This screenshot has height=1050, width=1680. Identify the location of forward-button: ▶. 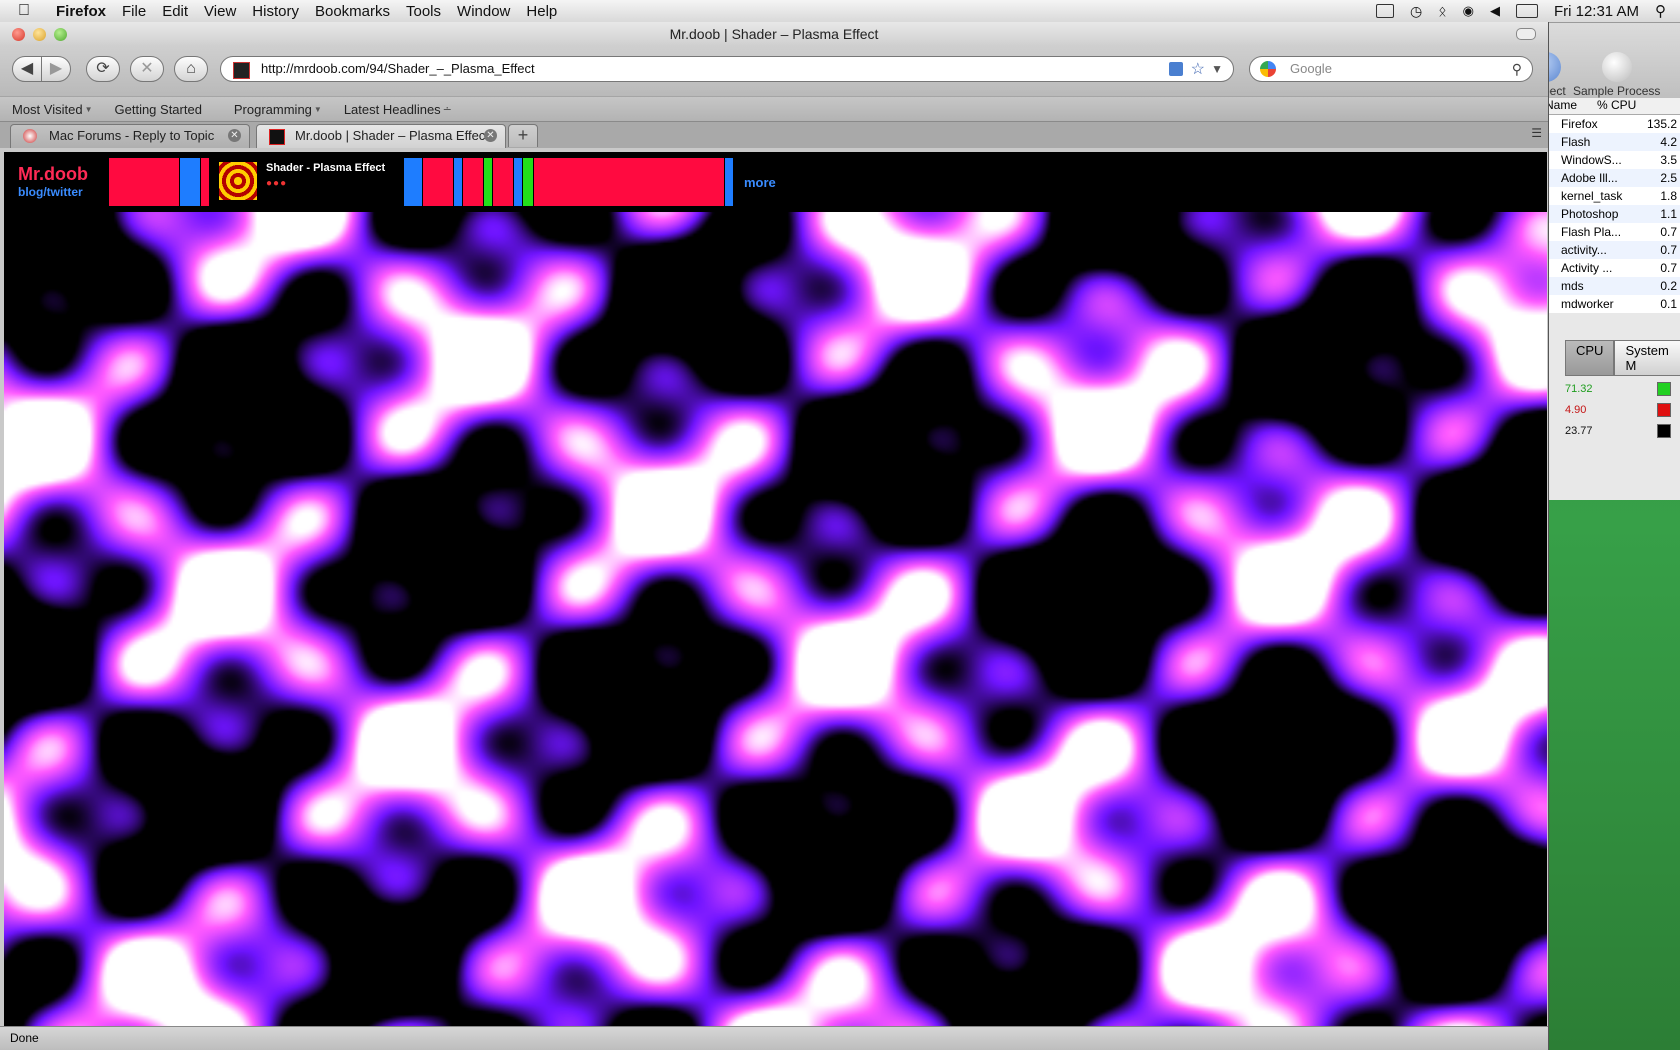
(56, 69).